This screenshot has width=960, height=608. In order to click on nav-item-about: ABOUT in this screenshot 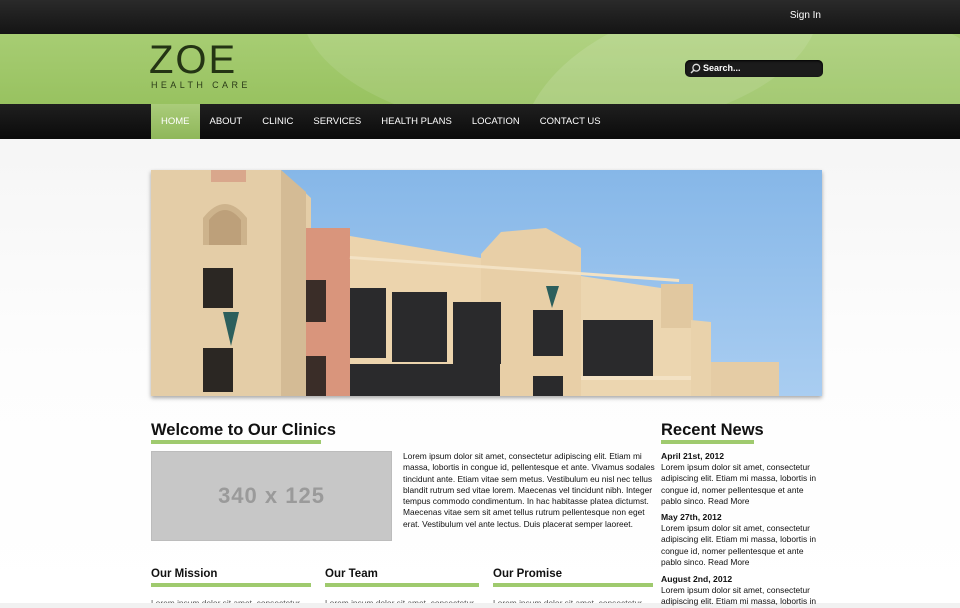, I will do `click(226, 121)`.